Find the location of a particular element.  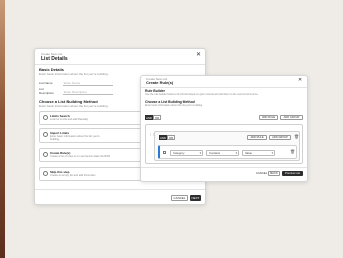

rule-operator-select: Contains ▾ is located at coordinates (222, 153).